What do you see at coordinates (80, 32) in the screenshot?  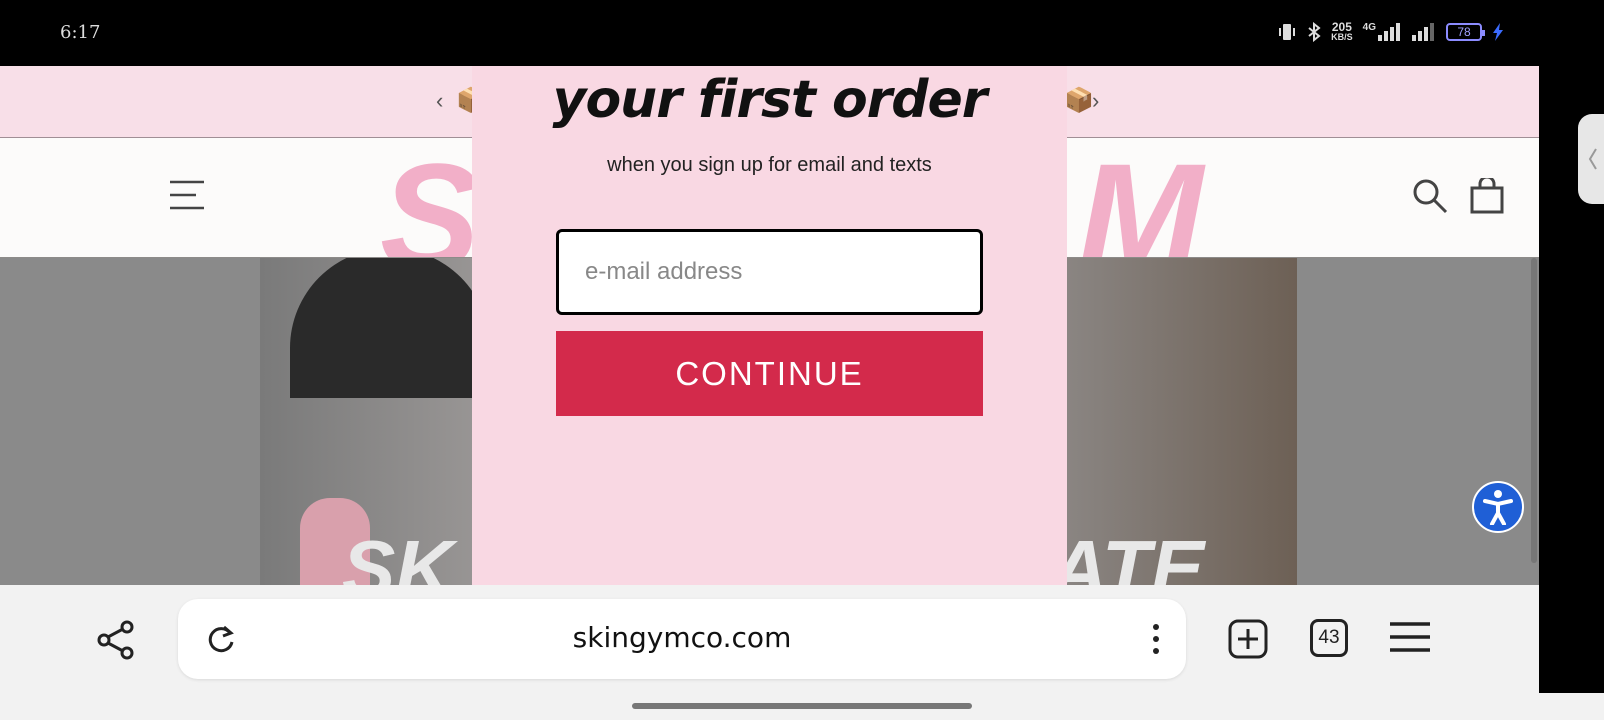 I see `status-time: 6:17` at bounding box center [80, 32].